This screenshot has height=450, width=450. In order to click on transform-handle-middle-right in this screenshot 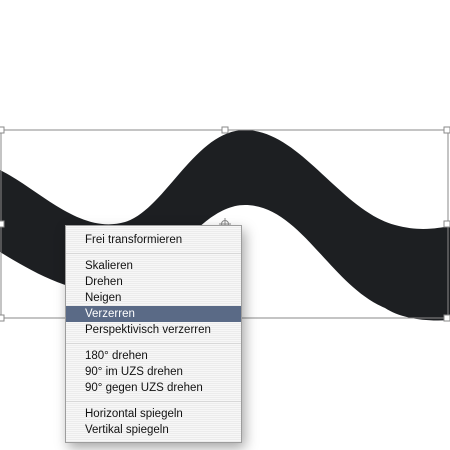, I will do `click(446, 224)`.